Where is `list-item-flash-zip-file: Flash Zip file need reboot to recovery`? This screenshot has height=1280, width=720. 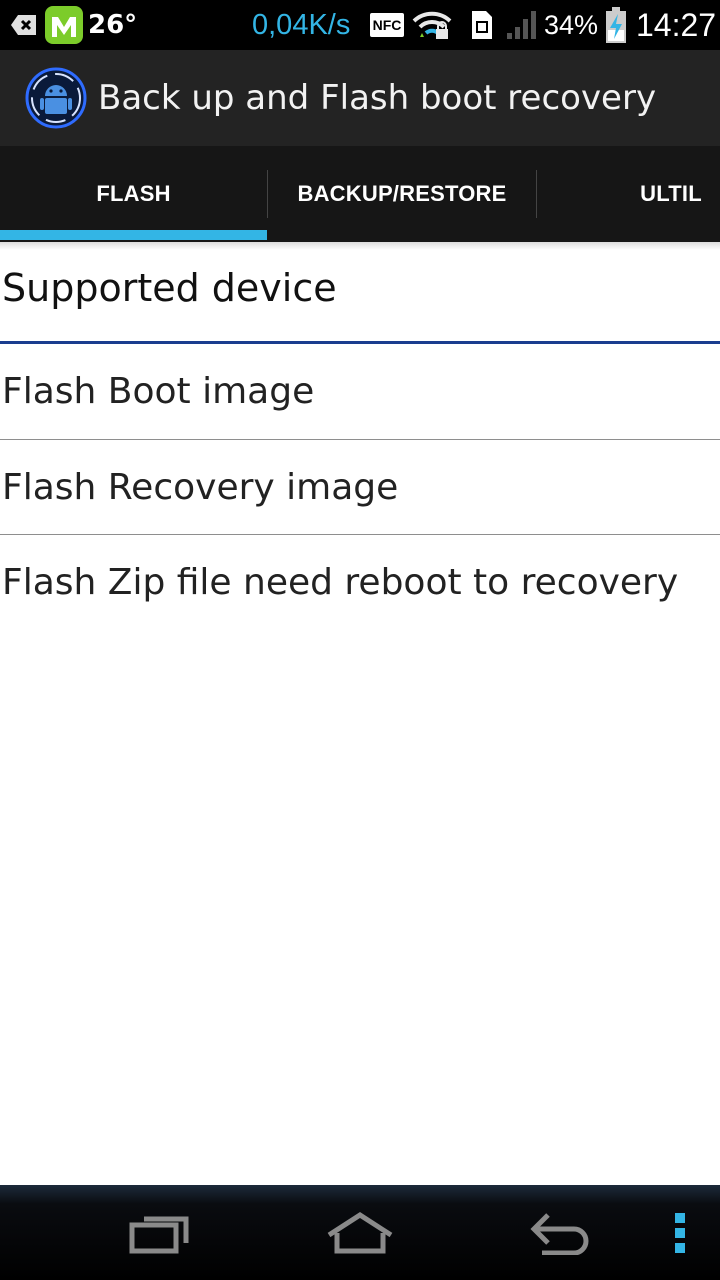 list-item-flash-zip-file: Flash Zip file need reboot to recovery is located at coordinates (360, 582).